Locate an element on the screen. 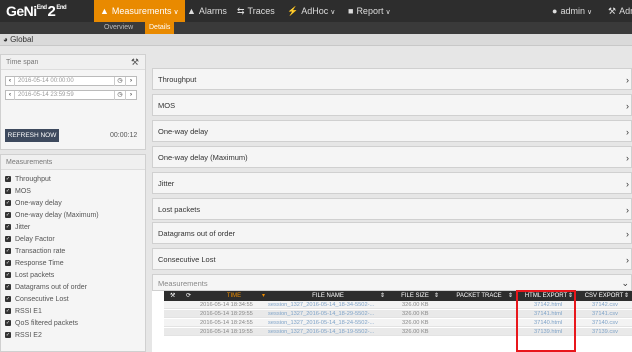 The width and height of the screenshot is (632, 352). cell-time: 2016-05-14 18:19:55 is located at coordinates (226, 332).